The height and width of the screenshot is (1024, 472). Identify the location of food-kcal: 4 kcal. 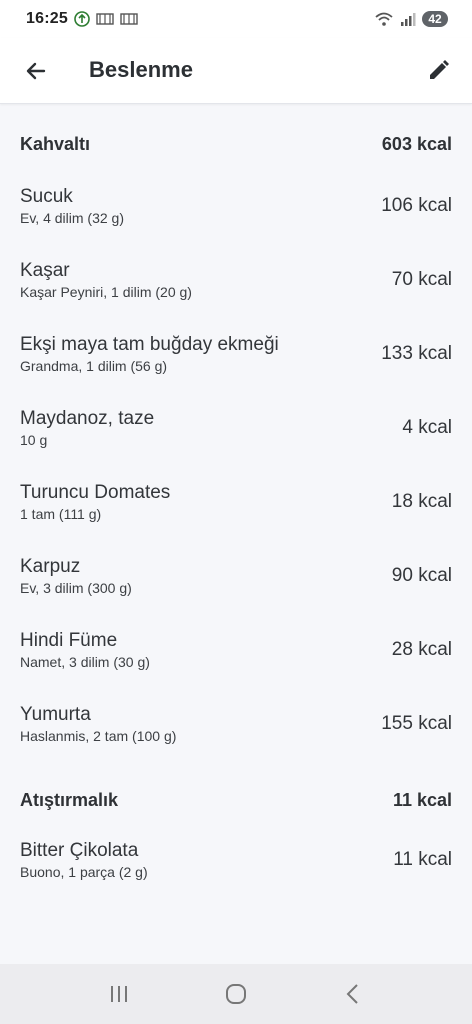
(427, 427).